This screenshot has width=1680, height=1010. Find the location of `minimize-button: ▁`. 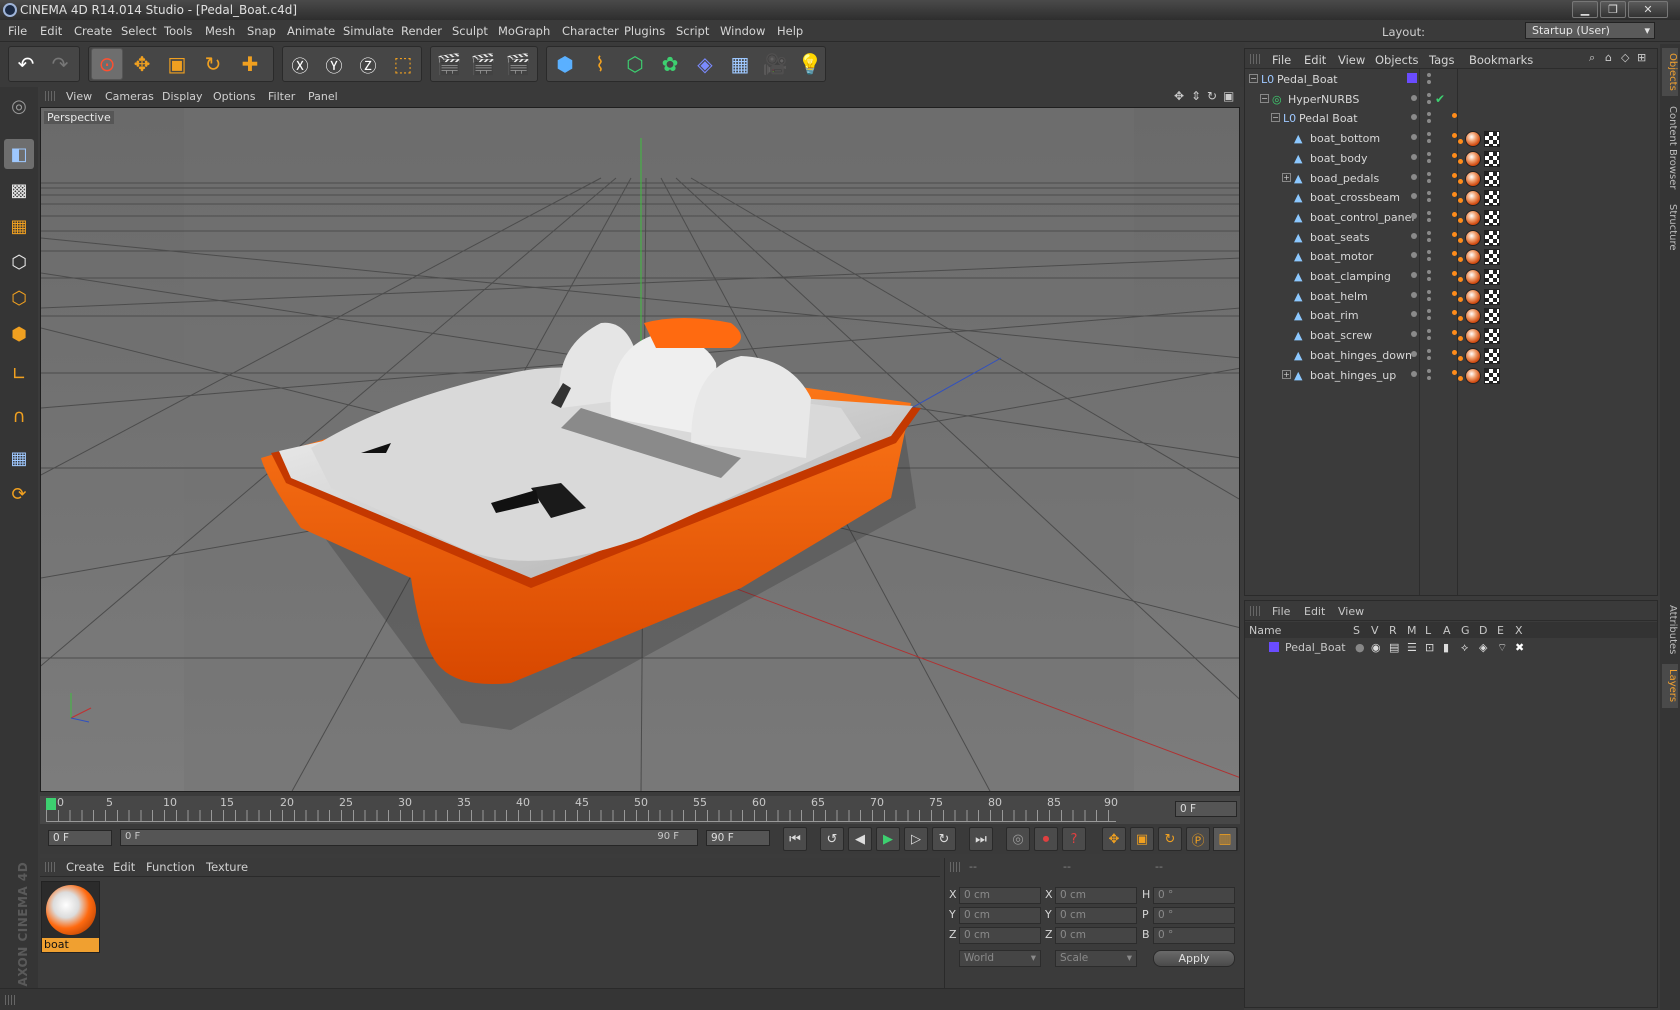

minimize-button: ▁ is located at coordinates (1585, 9).